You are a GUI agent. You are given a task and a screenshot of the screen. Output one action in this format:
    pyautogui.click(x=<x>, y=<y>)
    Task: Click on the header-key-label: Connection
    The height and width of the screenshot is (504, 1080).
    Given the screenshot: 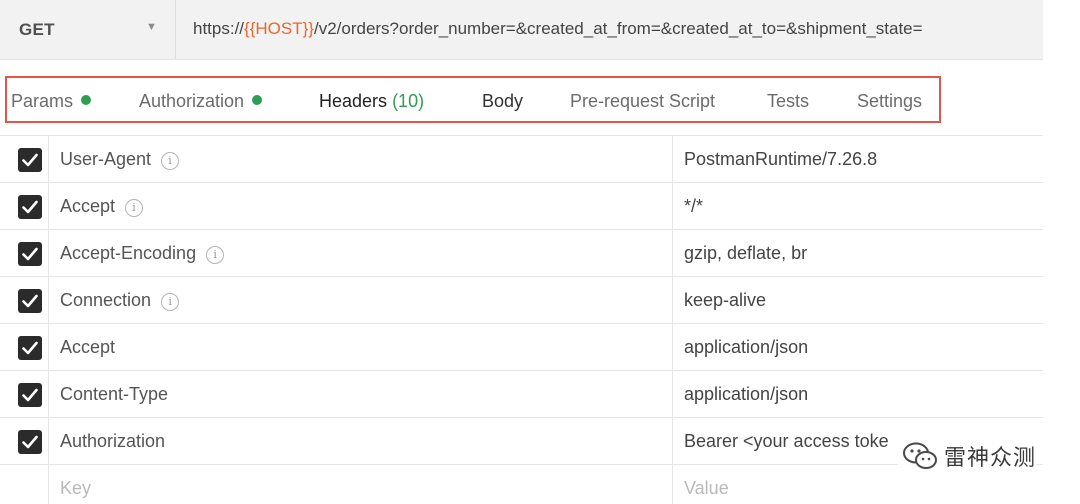 What is the action you would take?
    pyautogui.click(x=106, y=300)
    